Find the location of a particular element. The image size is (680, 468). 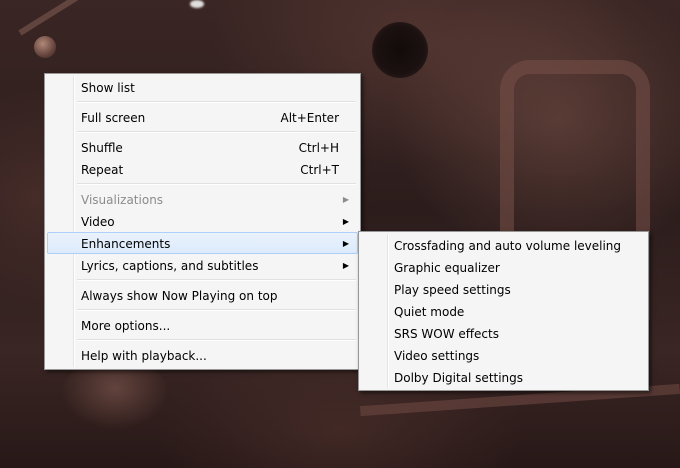

menu-item-label: Play speed settings is located at coordinates (452, 290).